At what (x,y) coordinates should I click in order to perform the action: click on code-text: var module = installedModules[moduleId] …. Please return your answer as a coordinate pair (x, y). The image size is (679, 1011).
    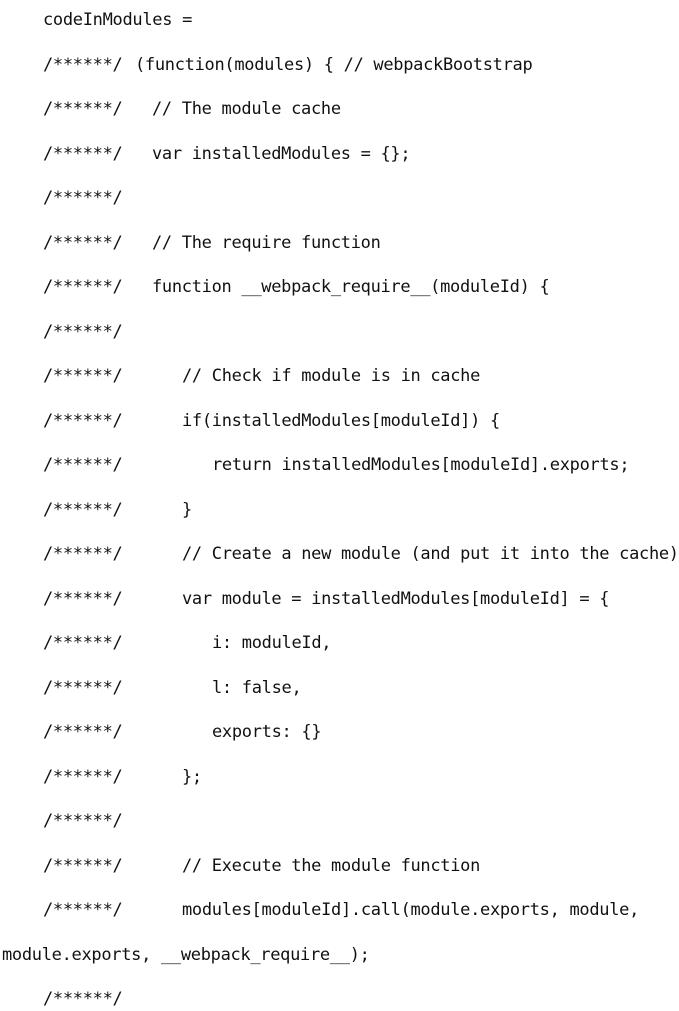
    Looking at the image, I should click on (396, 598).